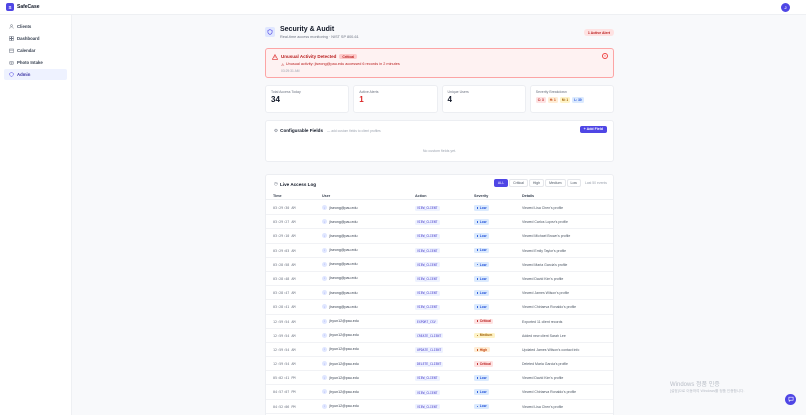 Image resolution: width=806 pixels, height=415 pixels. Describe the element at coordinates (528, 195) in the screenshot. I see `column-header-details: Details` at that location.